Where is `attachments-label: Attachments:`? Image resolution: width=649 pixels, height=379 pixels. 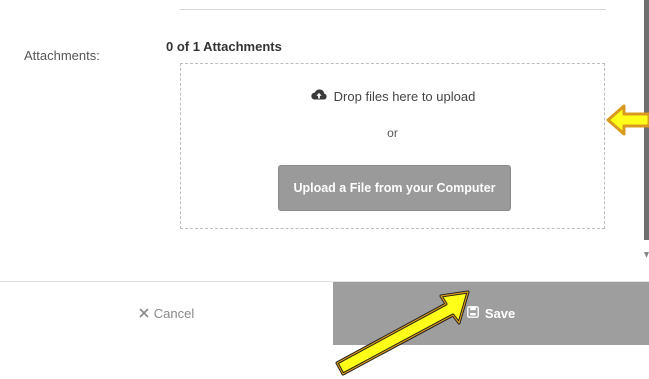
attachments-label: Attachments: is located at coordinates (62, 55).